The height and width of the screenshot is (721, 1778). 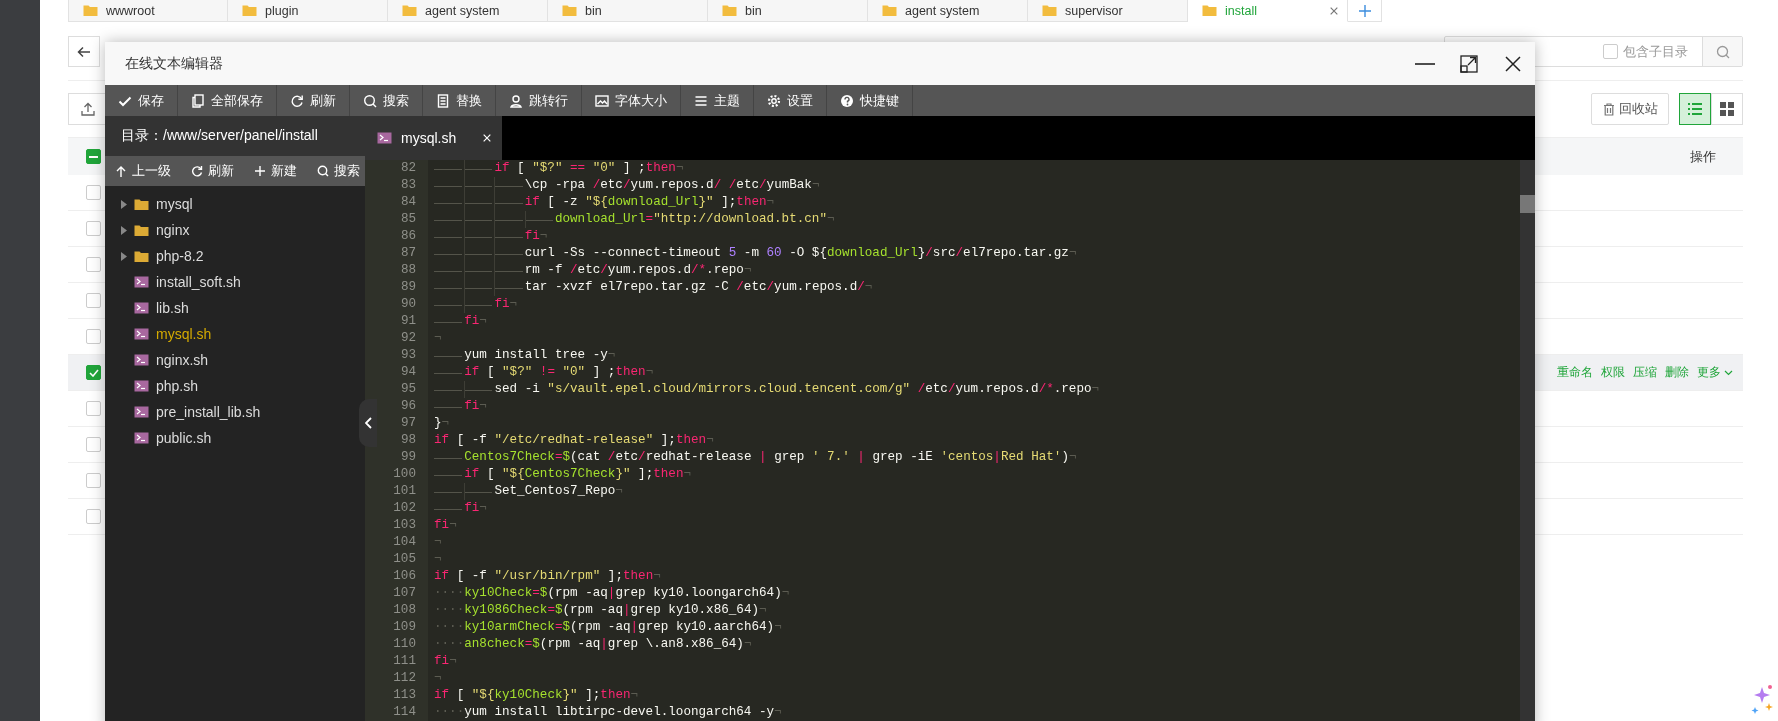 What do you see at coordinates (1365, 11) in the screenshot?
I see `add-tab-button` at bounding box center [1365, 11].